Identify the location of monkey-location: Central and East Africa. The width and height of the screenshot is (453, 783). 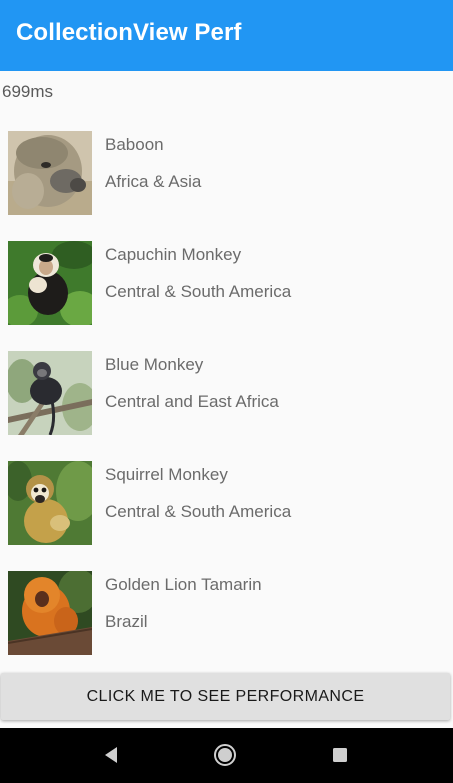
(192, 401).